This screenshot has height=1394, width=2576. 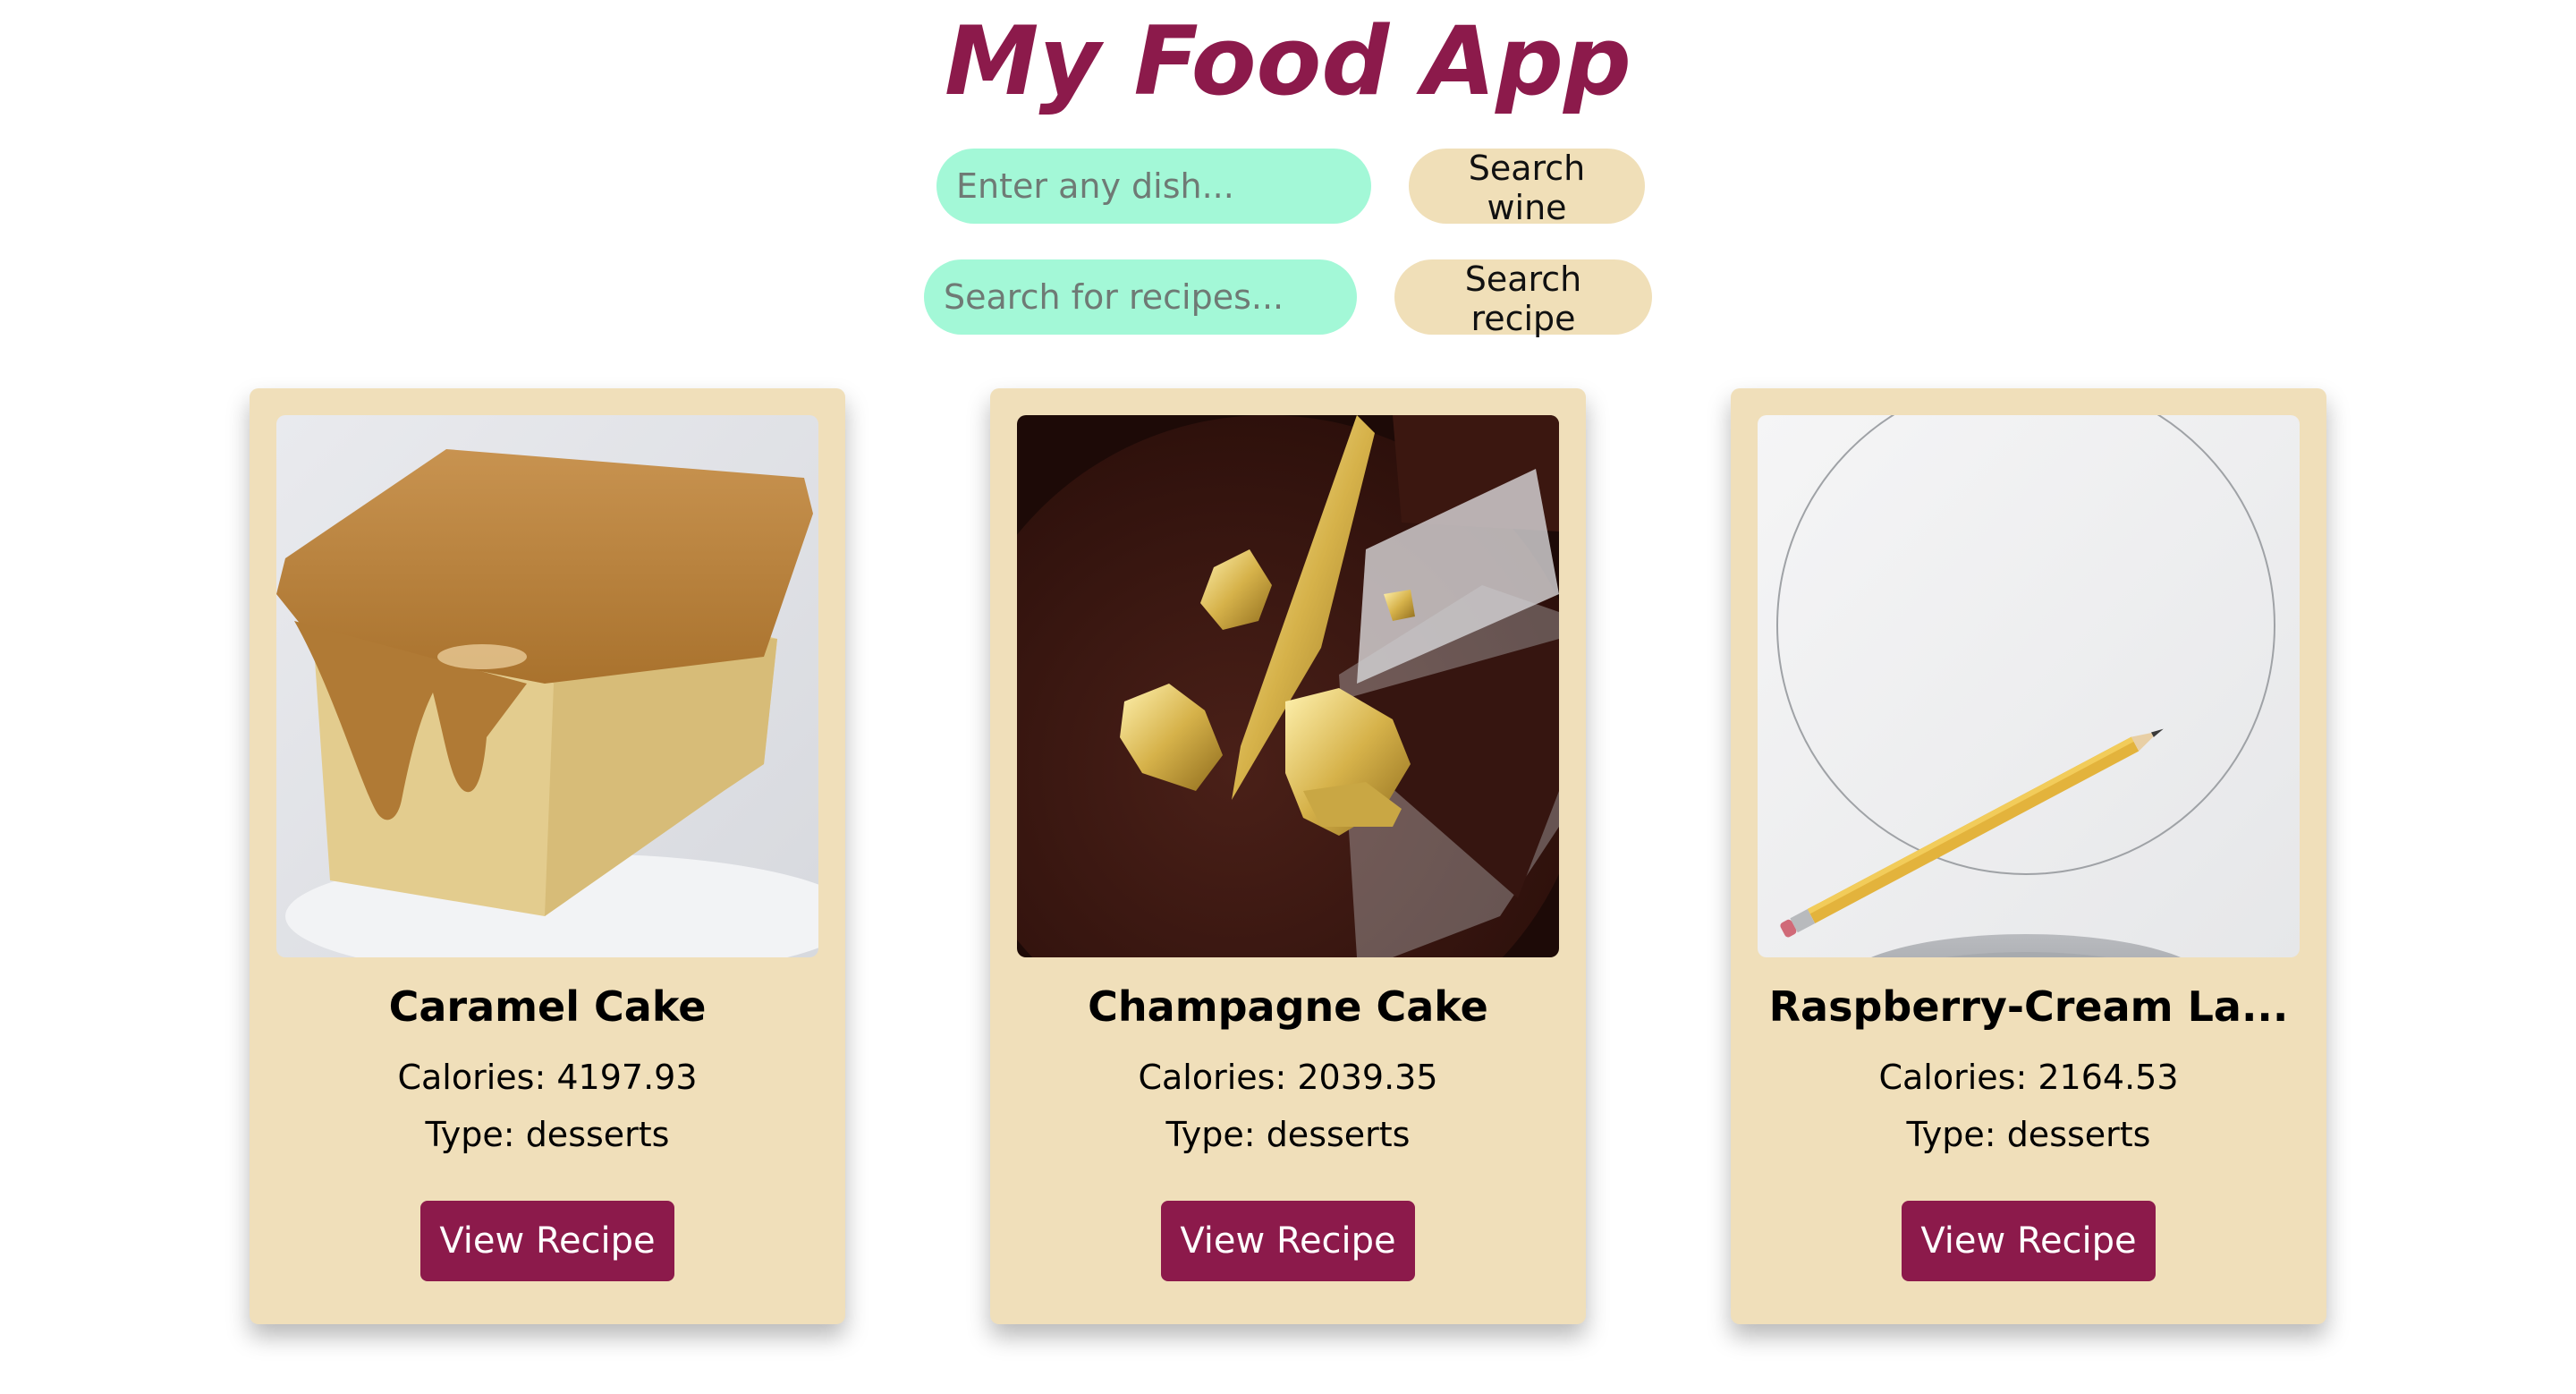 I want to click on recipe-image-caramel-cake, so click(x=547, y=686).